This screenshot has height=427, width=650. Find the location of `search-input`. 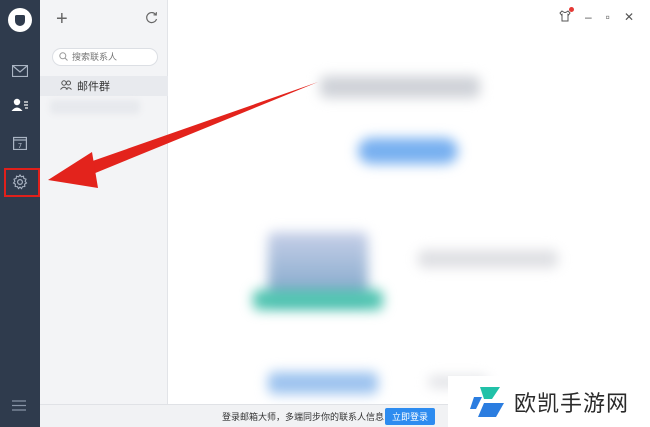

search-input is located at coordinates (112, 57).